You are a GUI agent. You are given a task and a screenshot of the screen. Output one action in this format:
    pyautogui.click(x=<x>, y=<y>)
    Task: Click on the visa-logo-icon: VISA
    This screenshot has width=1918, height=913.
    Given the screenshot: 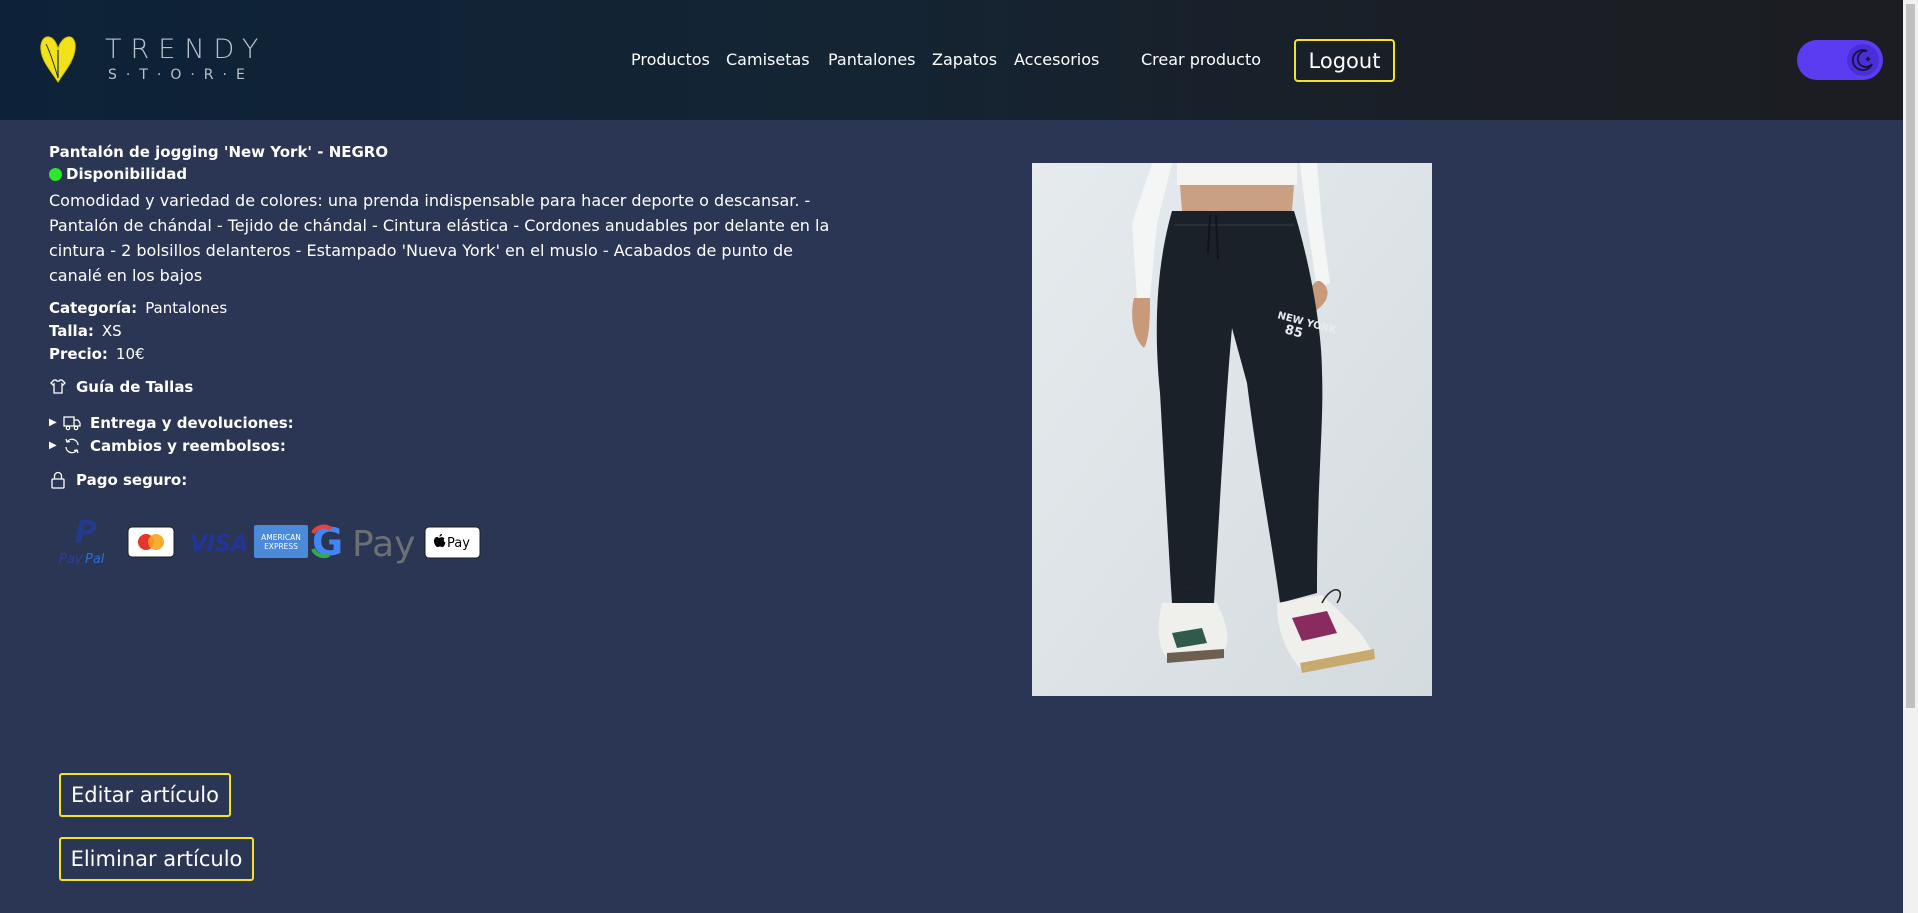 What is the action you would take?
    pyautogui.click(x=219, y=544)
    